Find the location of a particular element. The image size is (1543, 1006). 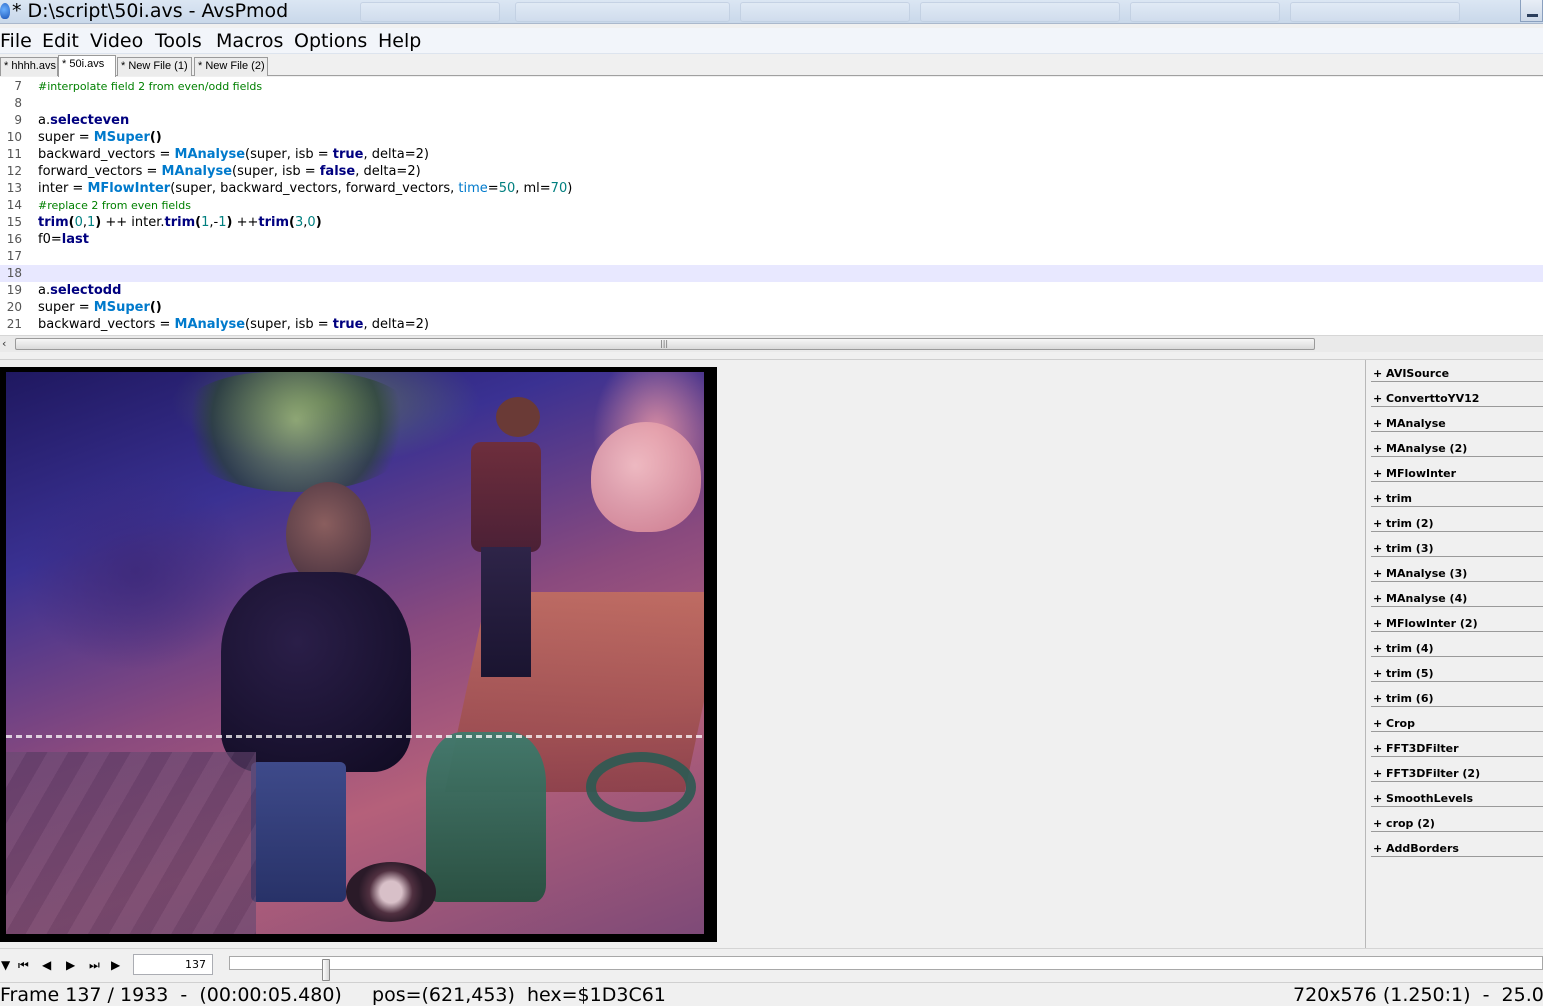

prev-frame-icon: ◀ is located at coordinates (46, 965).